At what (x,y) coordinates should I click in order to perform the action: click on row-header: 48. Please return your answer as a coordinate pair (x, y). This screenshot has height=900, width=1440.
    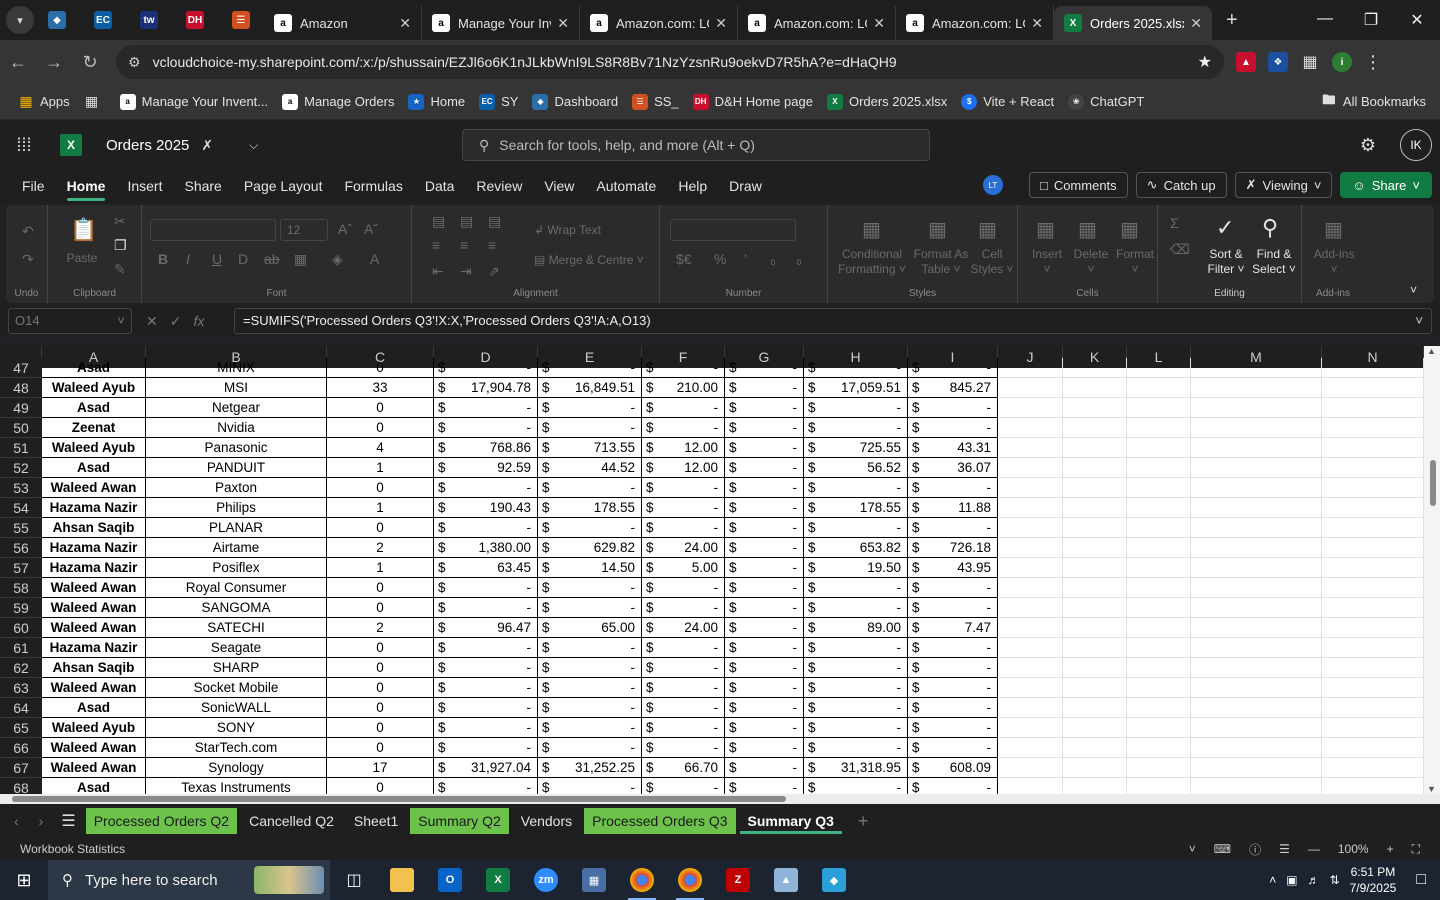
    Looking at the image, I should click on (21, 388).